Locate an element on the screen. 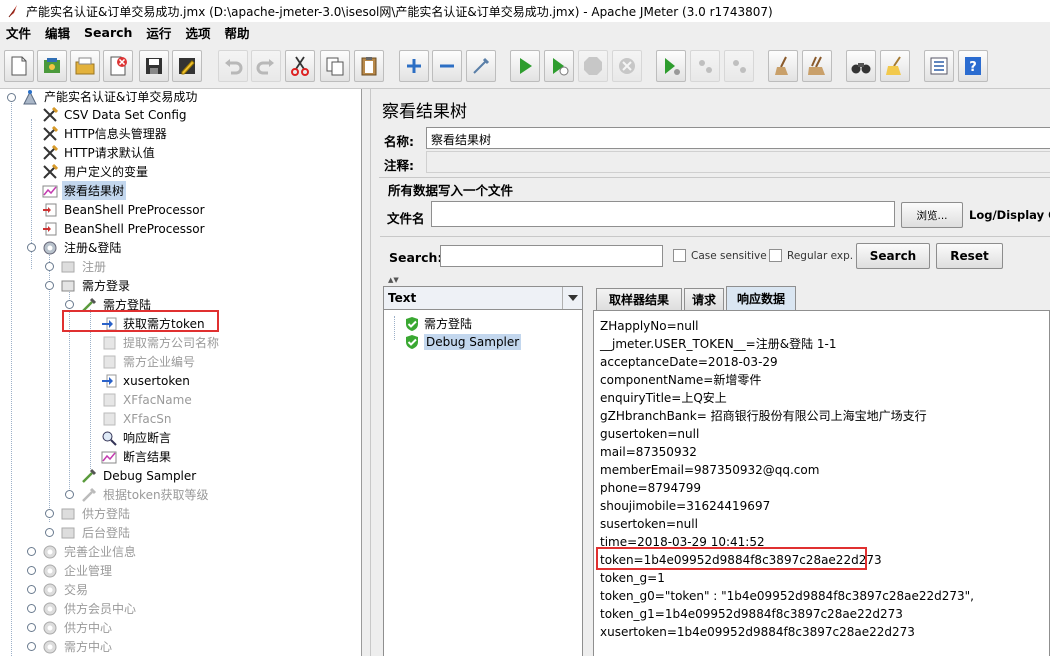 This screenshot has width=1050, height=656. menu-file: 文件 is located at coordinates (19, 32).